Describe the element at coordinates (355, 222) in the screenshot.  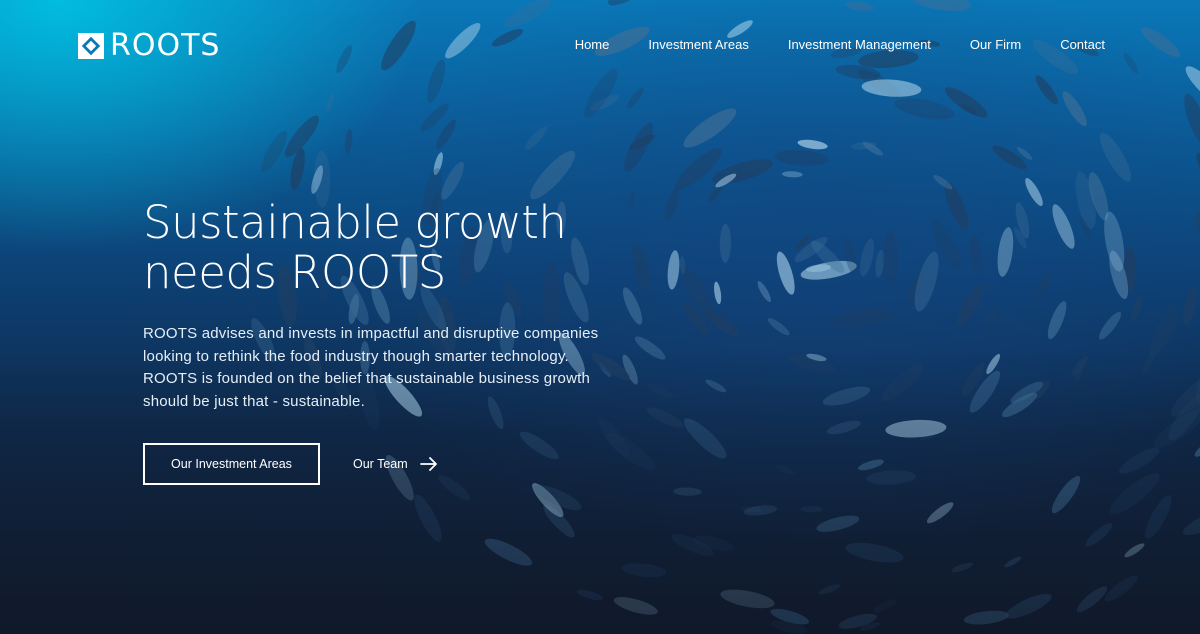
I see `headline-line-1: Sustainable growth` at that location.